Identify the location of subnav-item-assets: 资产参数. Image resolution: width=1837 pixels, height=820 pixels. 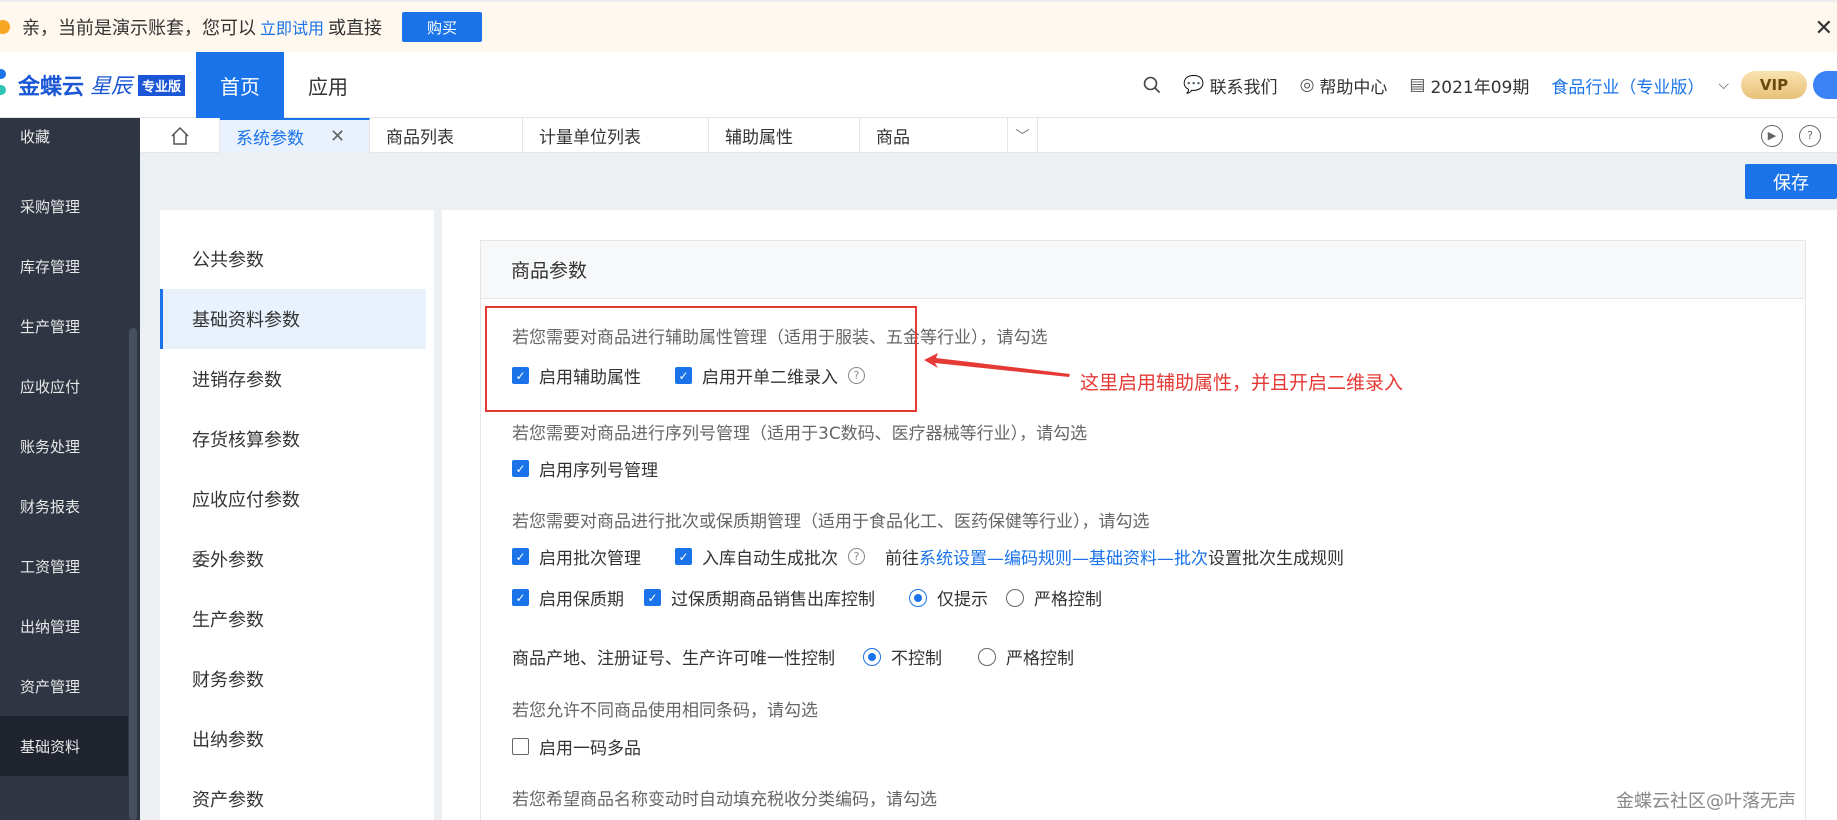
(293, 794).